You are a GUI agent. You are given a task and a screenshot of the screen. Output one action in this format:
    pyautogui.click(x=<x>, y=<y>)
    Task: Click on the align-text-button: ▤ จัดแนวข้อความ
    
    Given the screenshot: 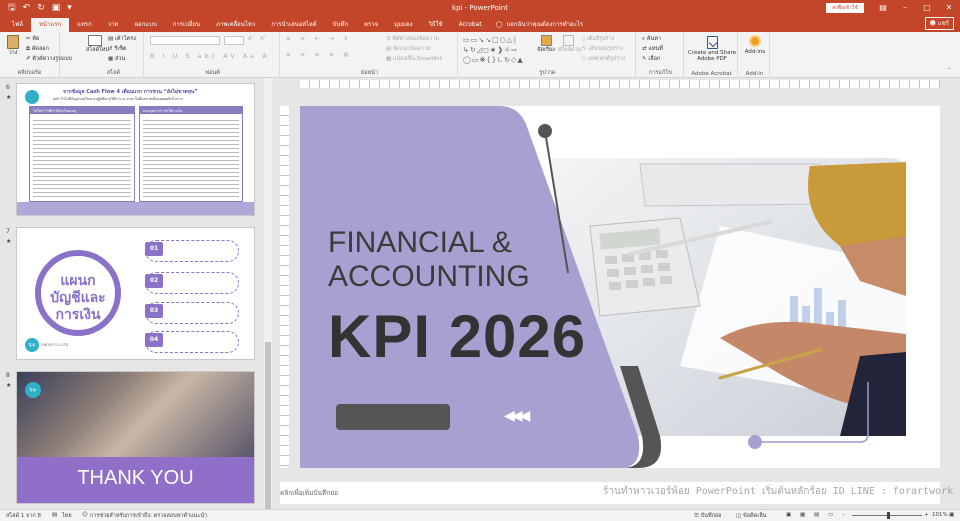 What is the action you would take?
    pyautogui.click(x=408, y=49)
    